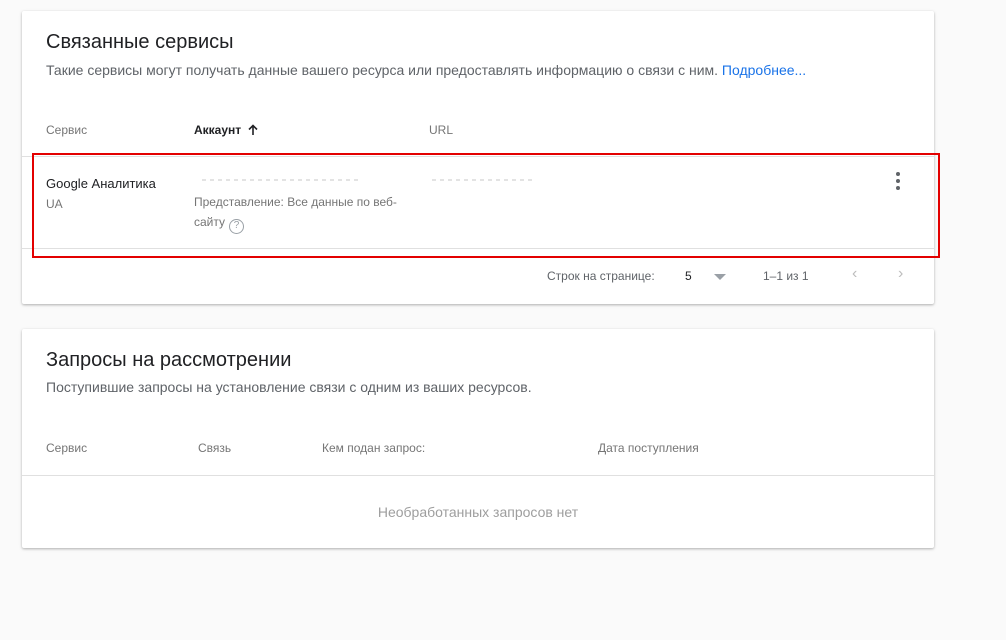 The image size is (1006, 640). What do you see at coordinates (688, 276) in the screenshot?
I see `rows-per-page-select: 5` at bounding box center [688, 276].